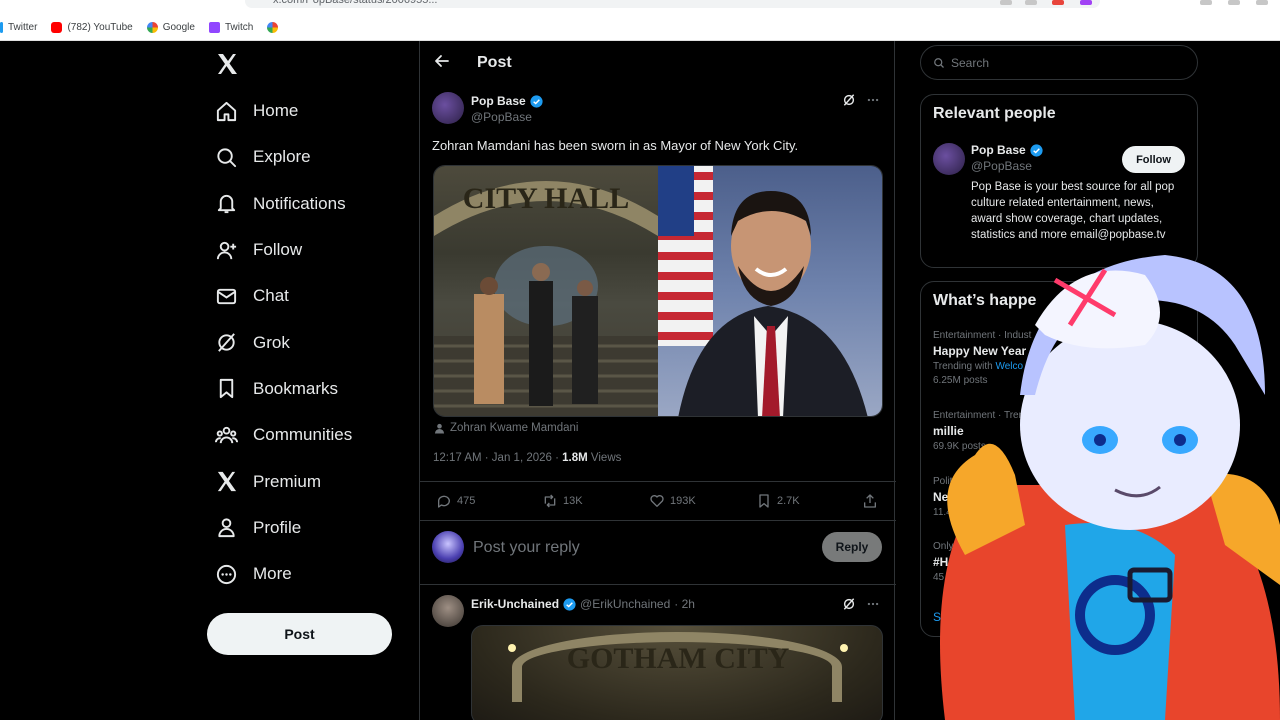 This screenshot has width=1280, height=720. I want to click on x-logo-icon, so click(227, 64).